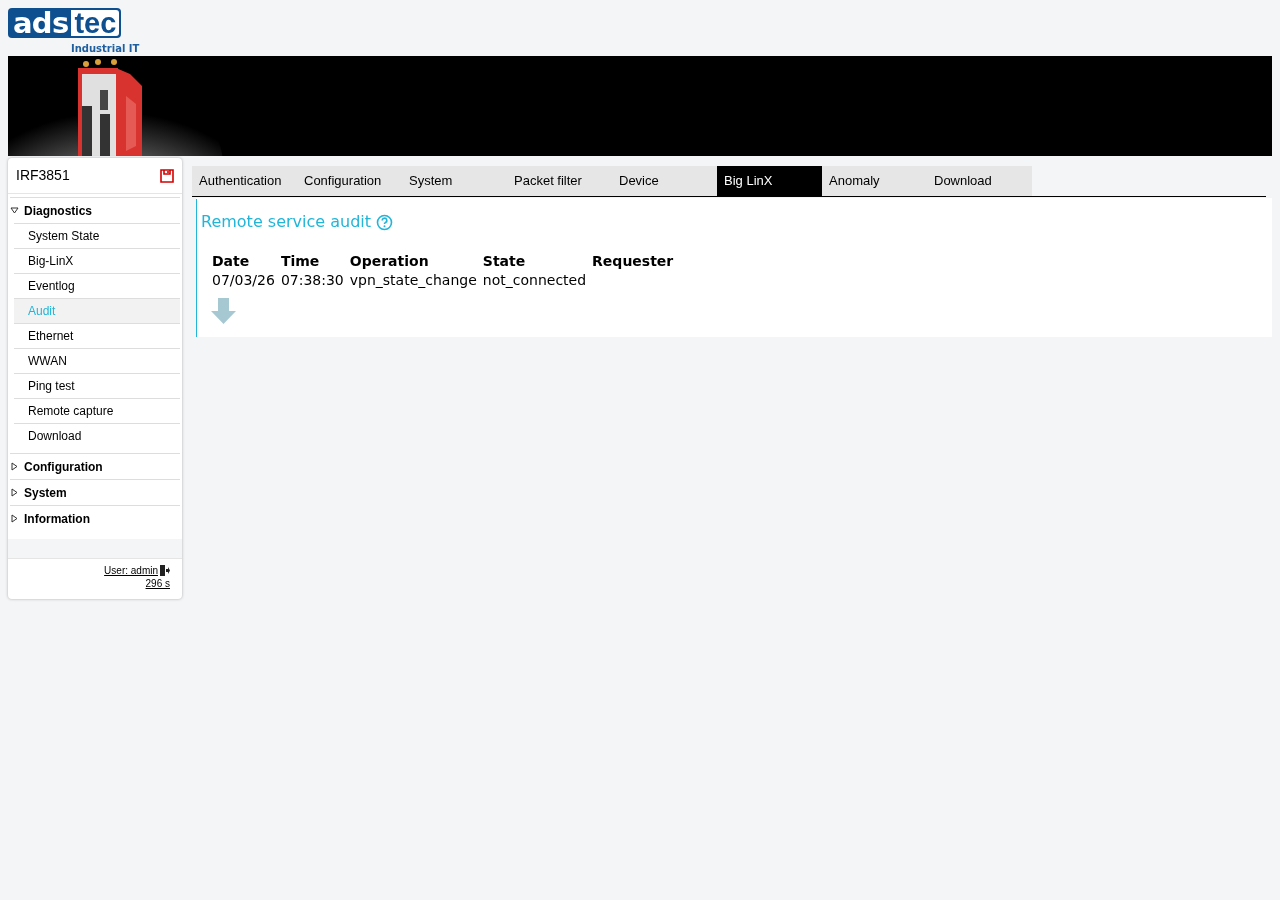 Image resolution: width=1280 pixels, height=900 pixels. What do you see at coordinates (105, 49) in the screenshot?
I see `logo-tagline: Industrial IT` at bounding box center [105, 49].